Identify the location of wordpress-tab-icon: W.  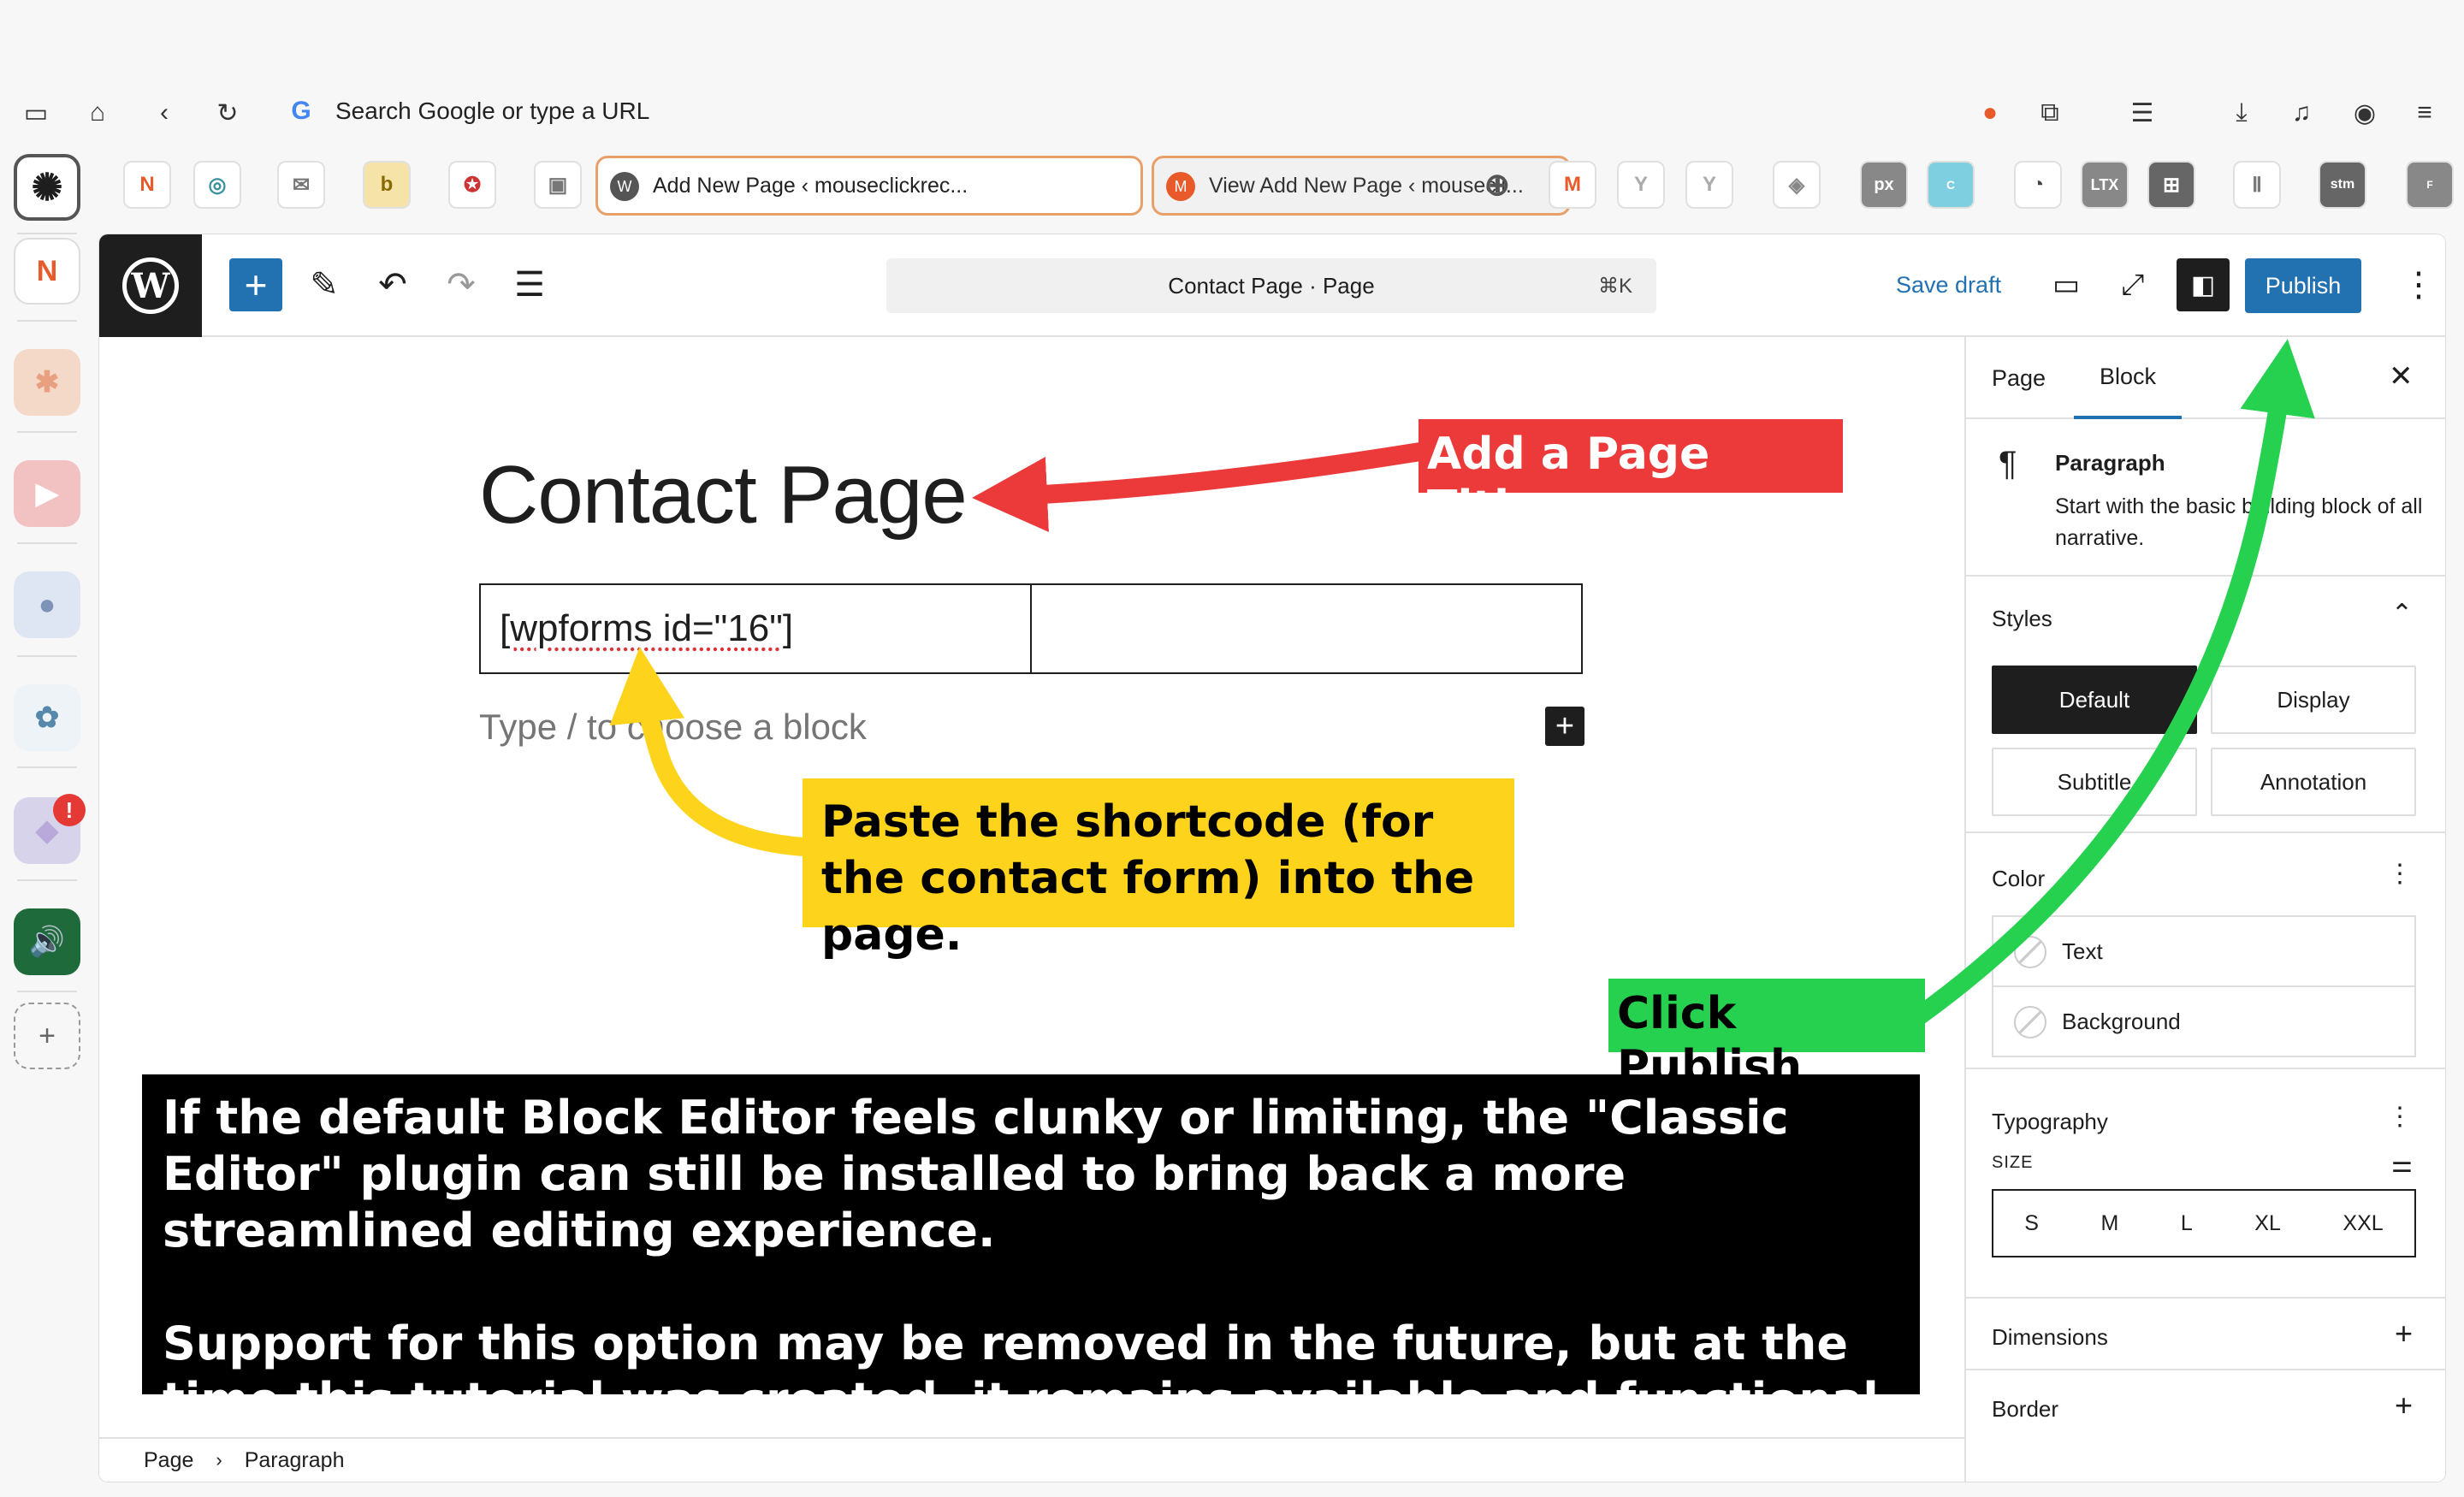
(624, 186).